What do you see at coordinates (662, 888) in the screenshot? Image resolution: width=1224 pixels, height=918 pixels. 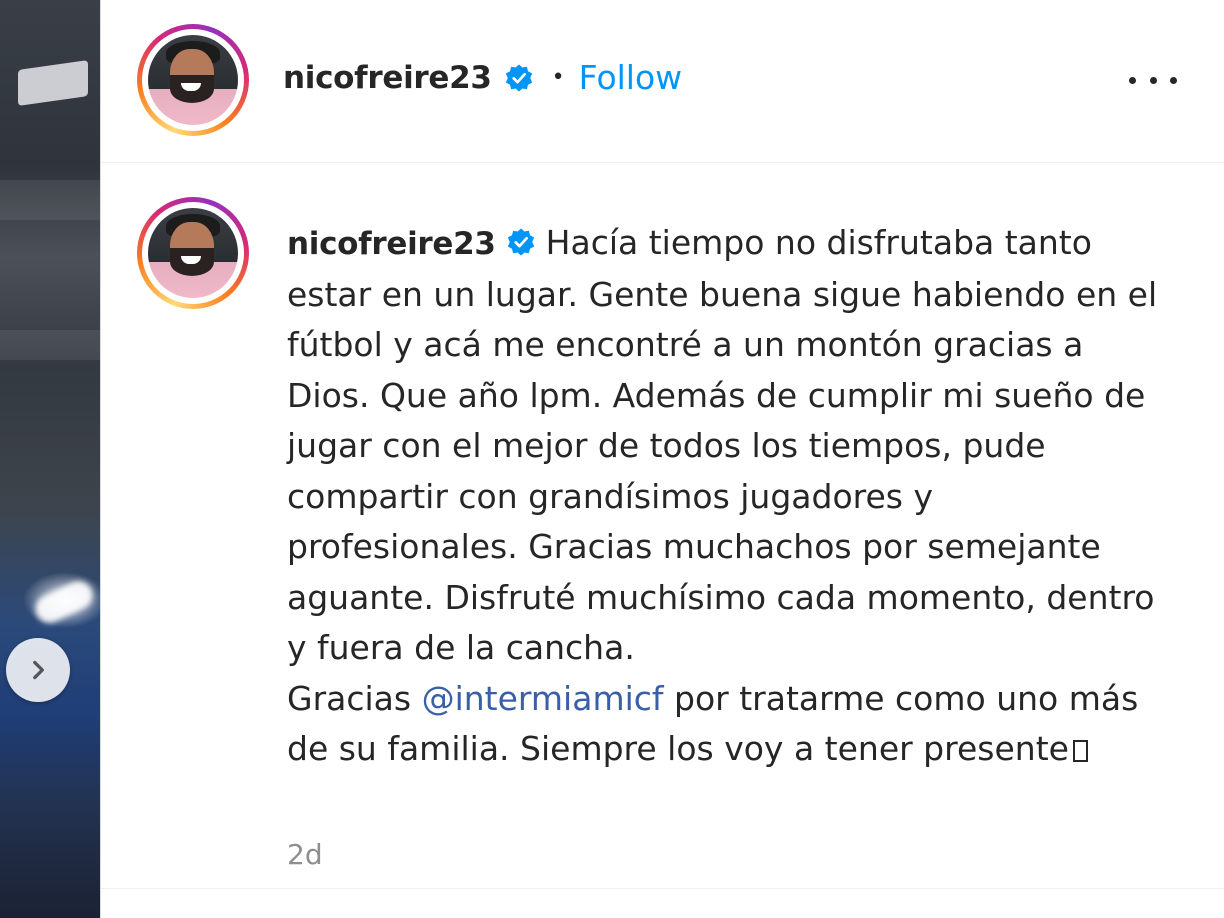 I see `divider` at bounding box center [662, 888].